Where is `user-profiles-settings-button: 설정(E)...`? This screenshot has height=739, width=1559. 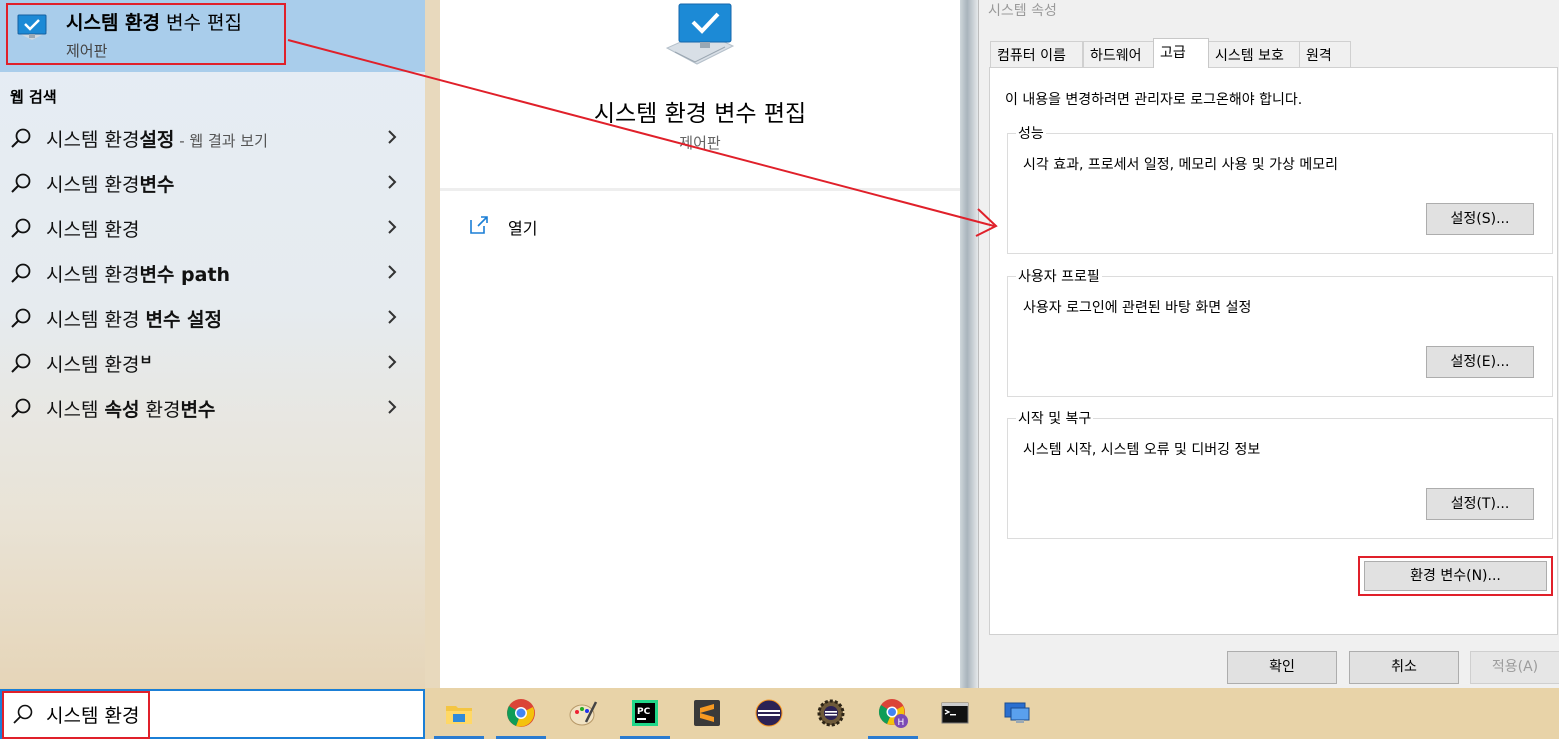 user-profiles-settings-button: 설정(E)... is located at coordinates (1480, 362).